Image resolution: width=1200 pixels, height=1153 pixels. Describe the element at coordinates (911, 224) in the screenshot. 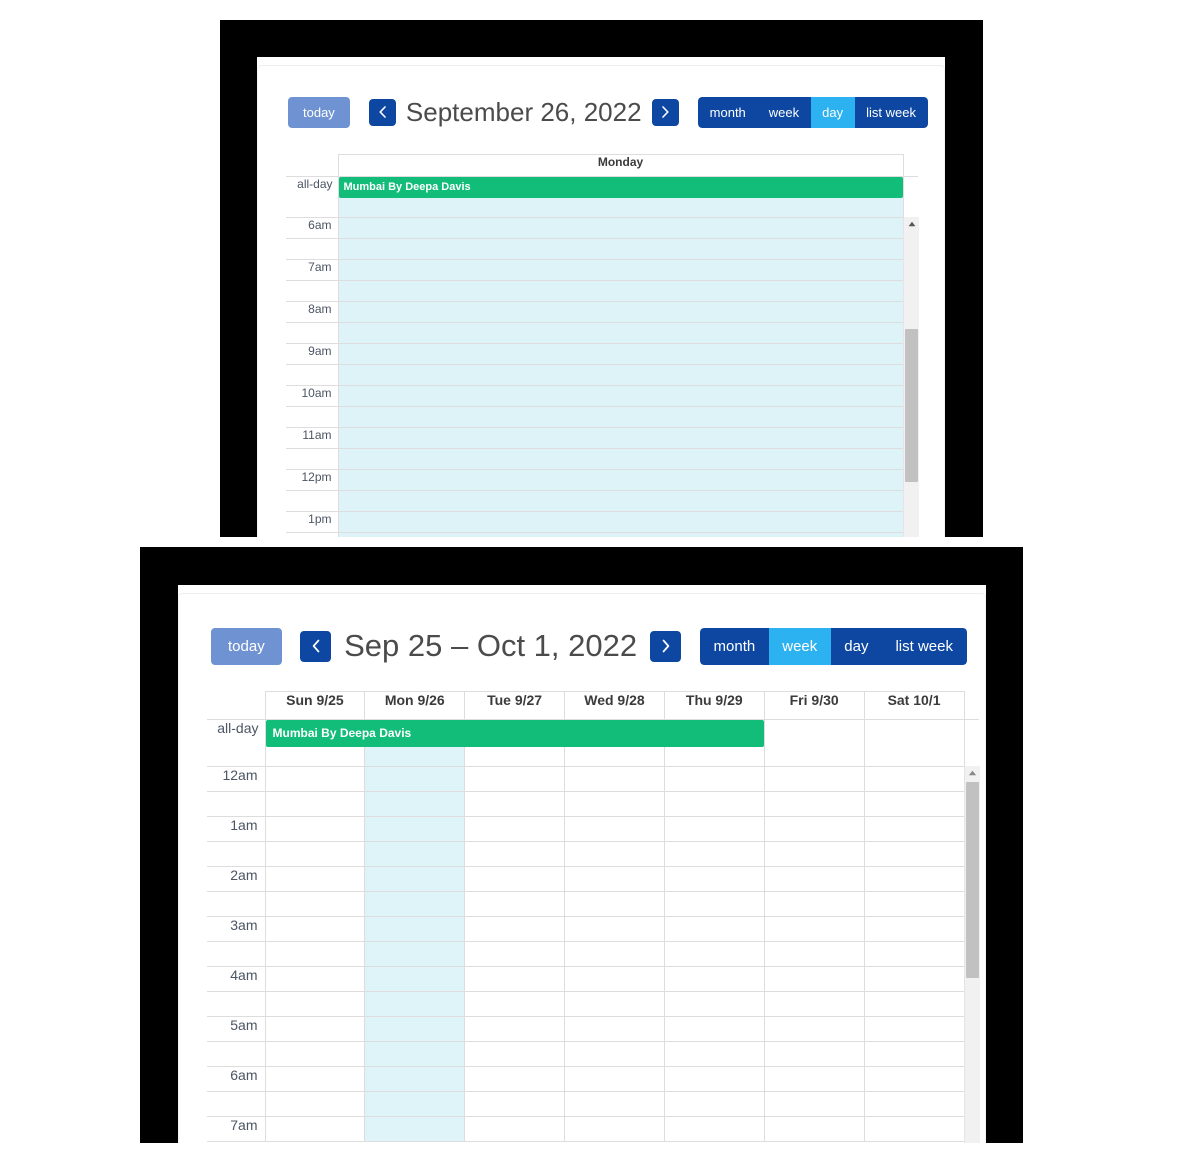

I see `scroll-up-arrow-icon` at that location.